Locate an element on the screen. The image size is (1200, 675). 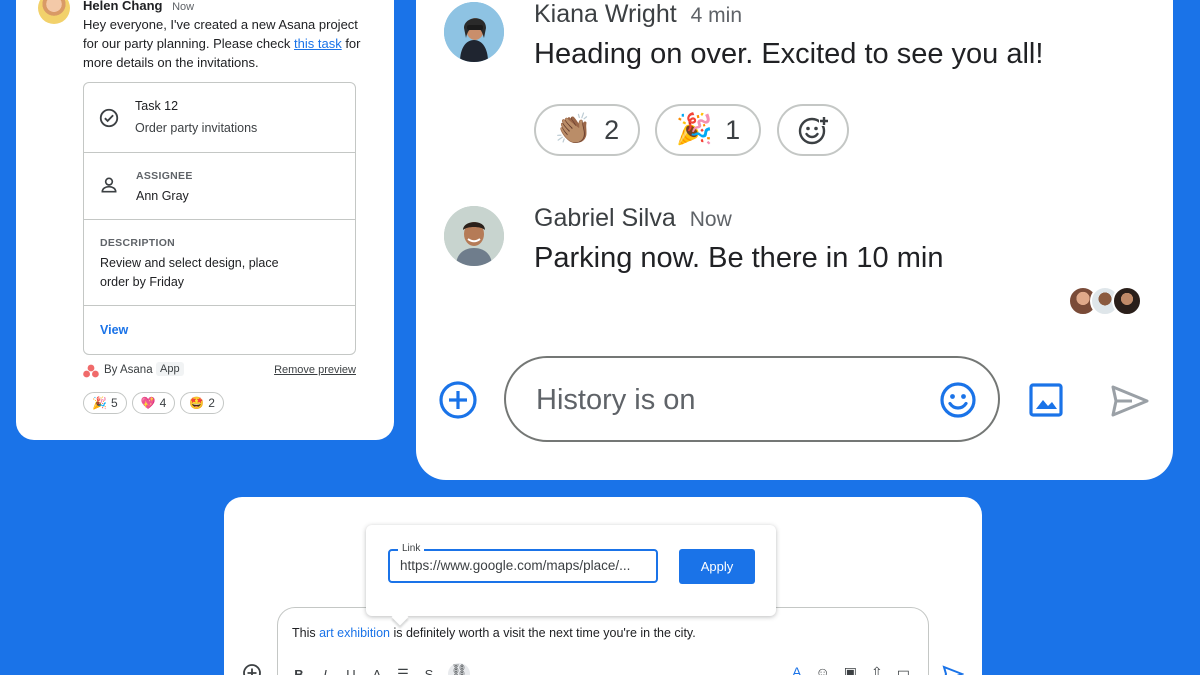
asana-logo-icon is located at coordinates (91, 371).